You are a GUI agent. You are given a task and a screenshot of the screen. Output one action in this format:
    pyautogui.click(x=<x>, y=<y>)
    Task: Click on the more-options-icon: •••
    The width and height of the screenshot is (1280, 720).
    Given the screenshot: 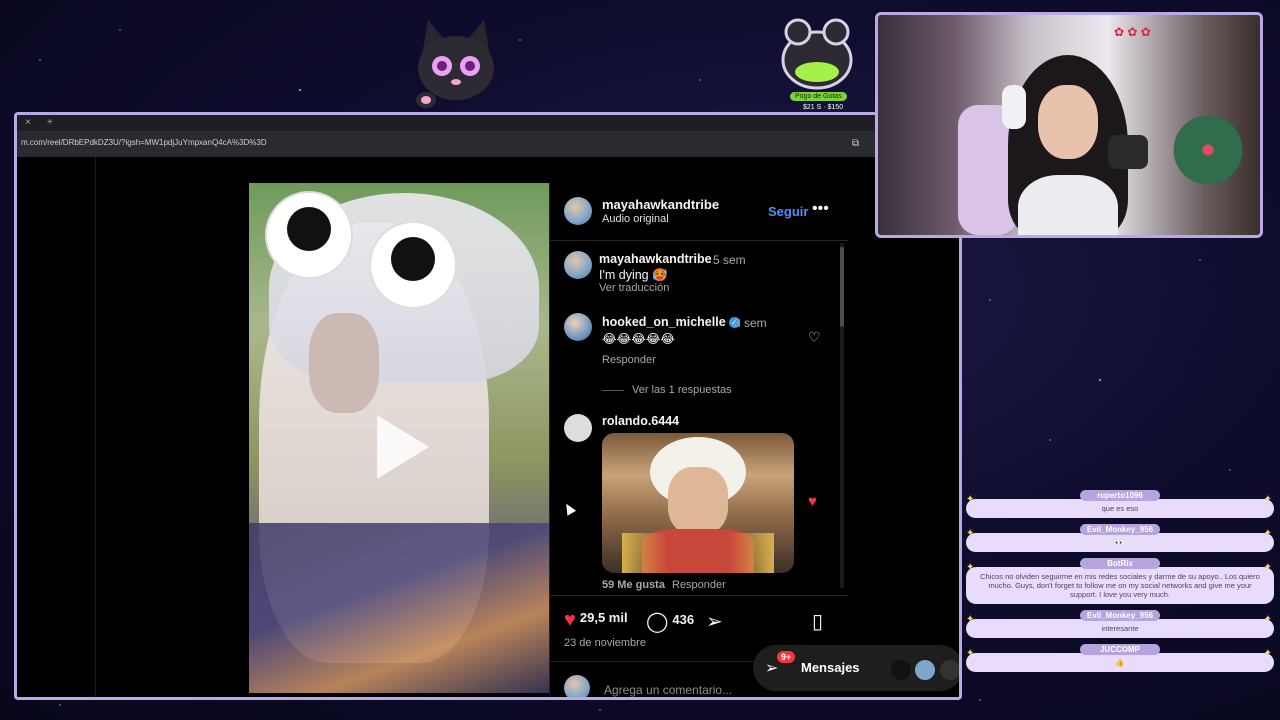 What is the action you would take?
    pyautogui.click(x=820, y=209)
    